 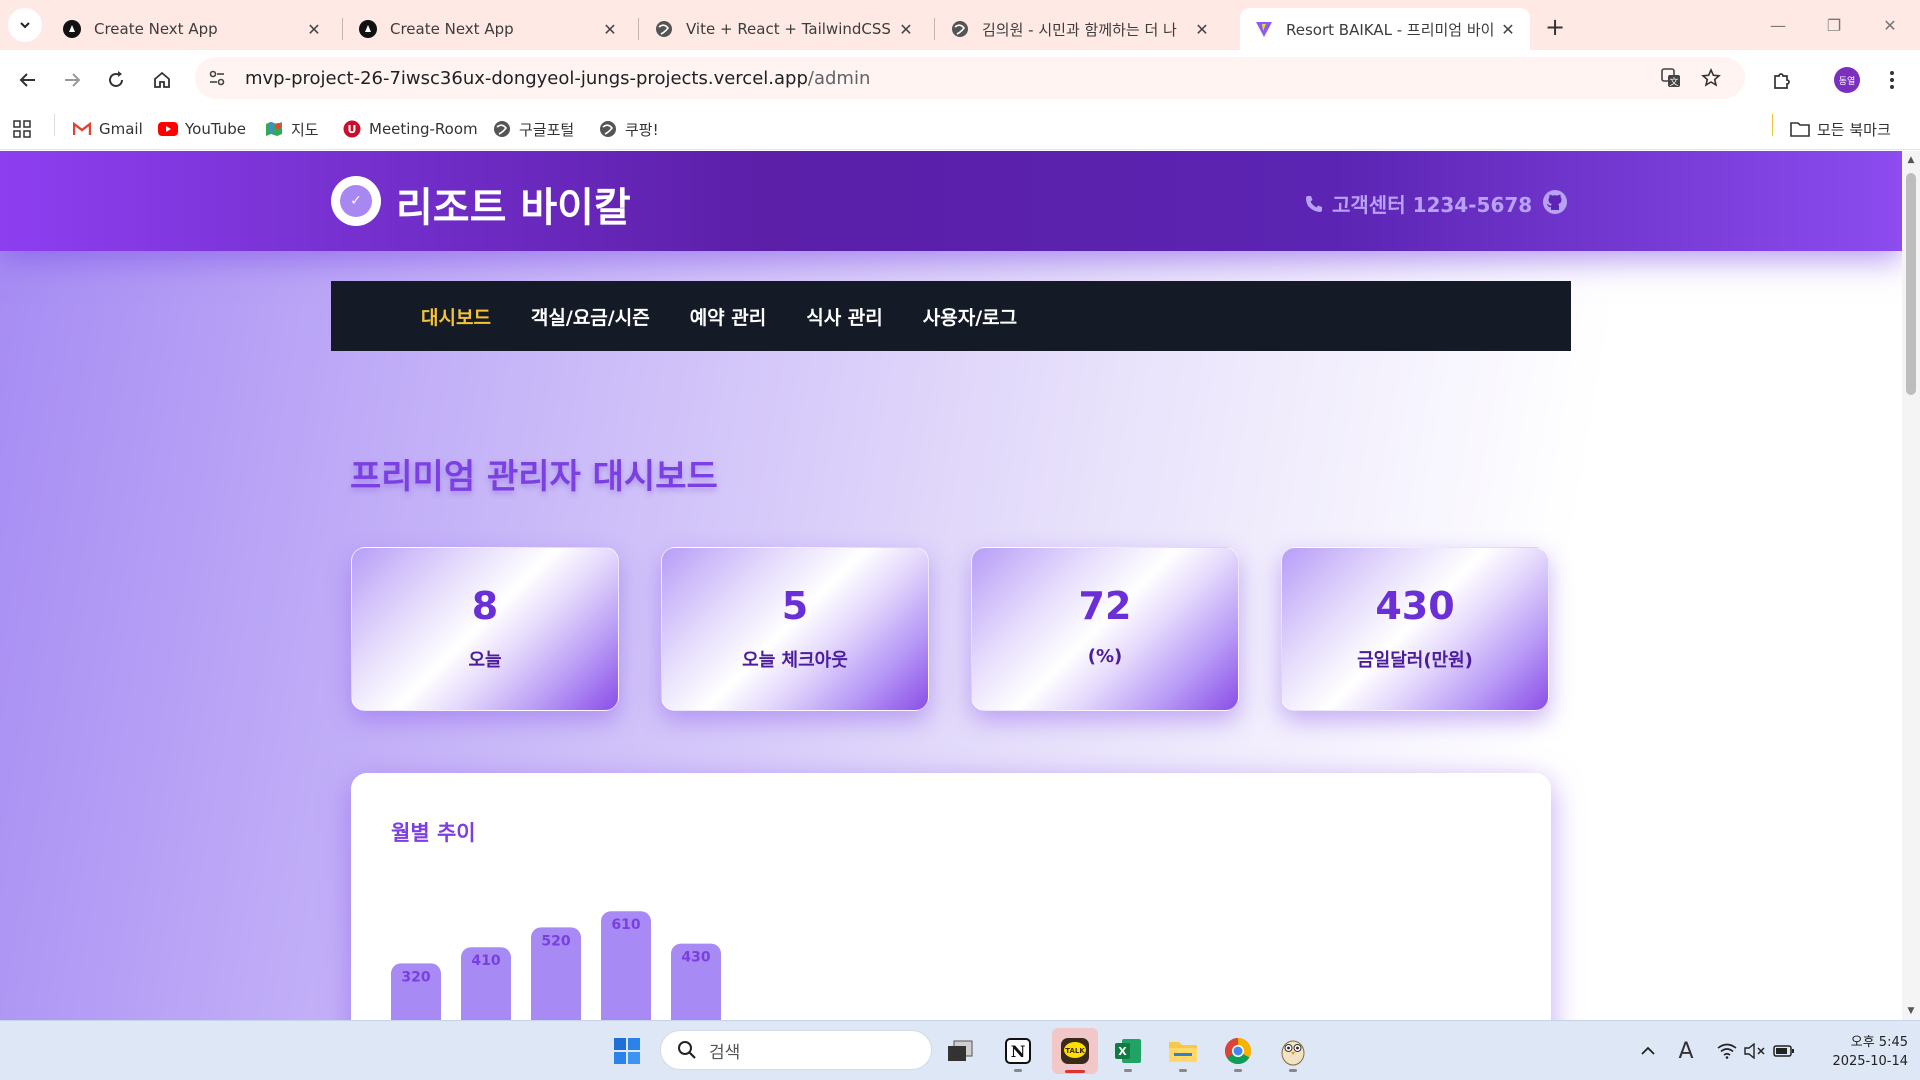 I want to click on site-settings-icon, so click(x=217, y=78).